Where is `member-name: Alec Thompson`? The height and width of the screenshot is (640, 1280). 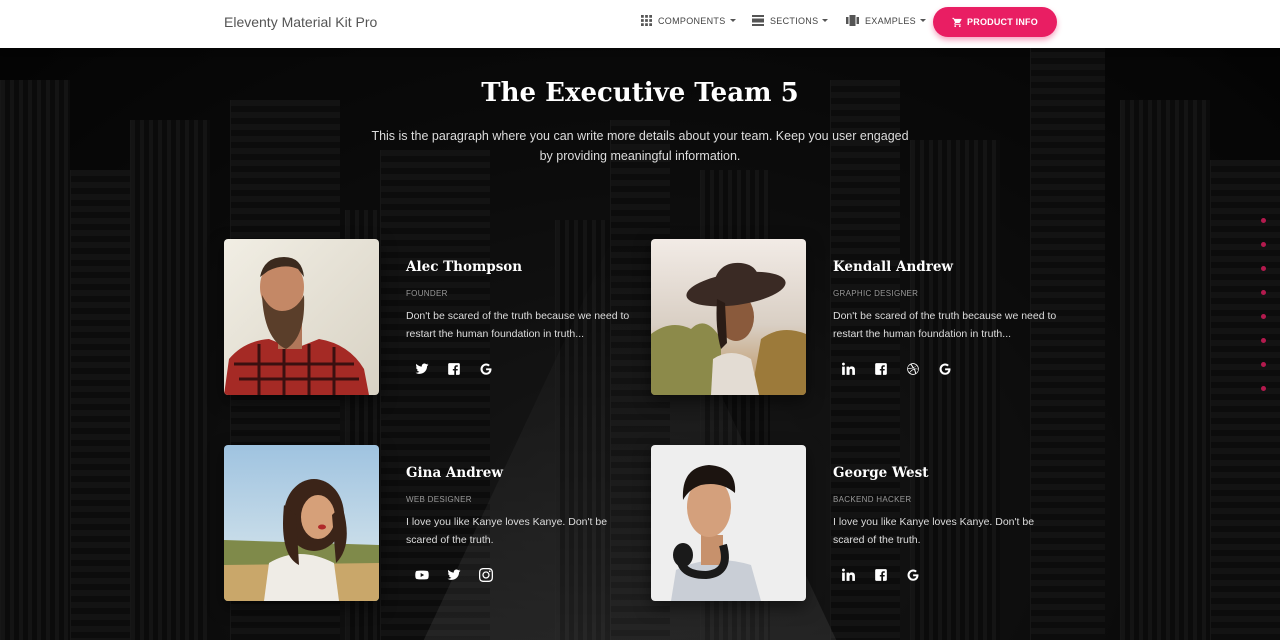 member-name: Alec Thompson is located at coordinates (464, 267).